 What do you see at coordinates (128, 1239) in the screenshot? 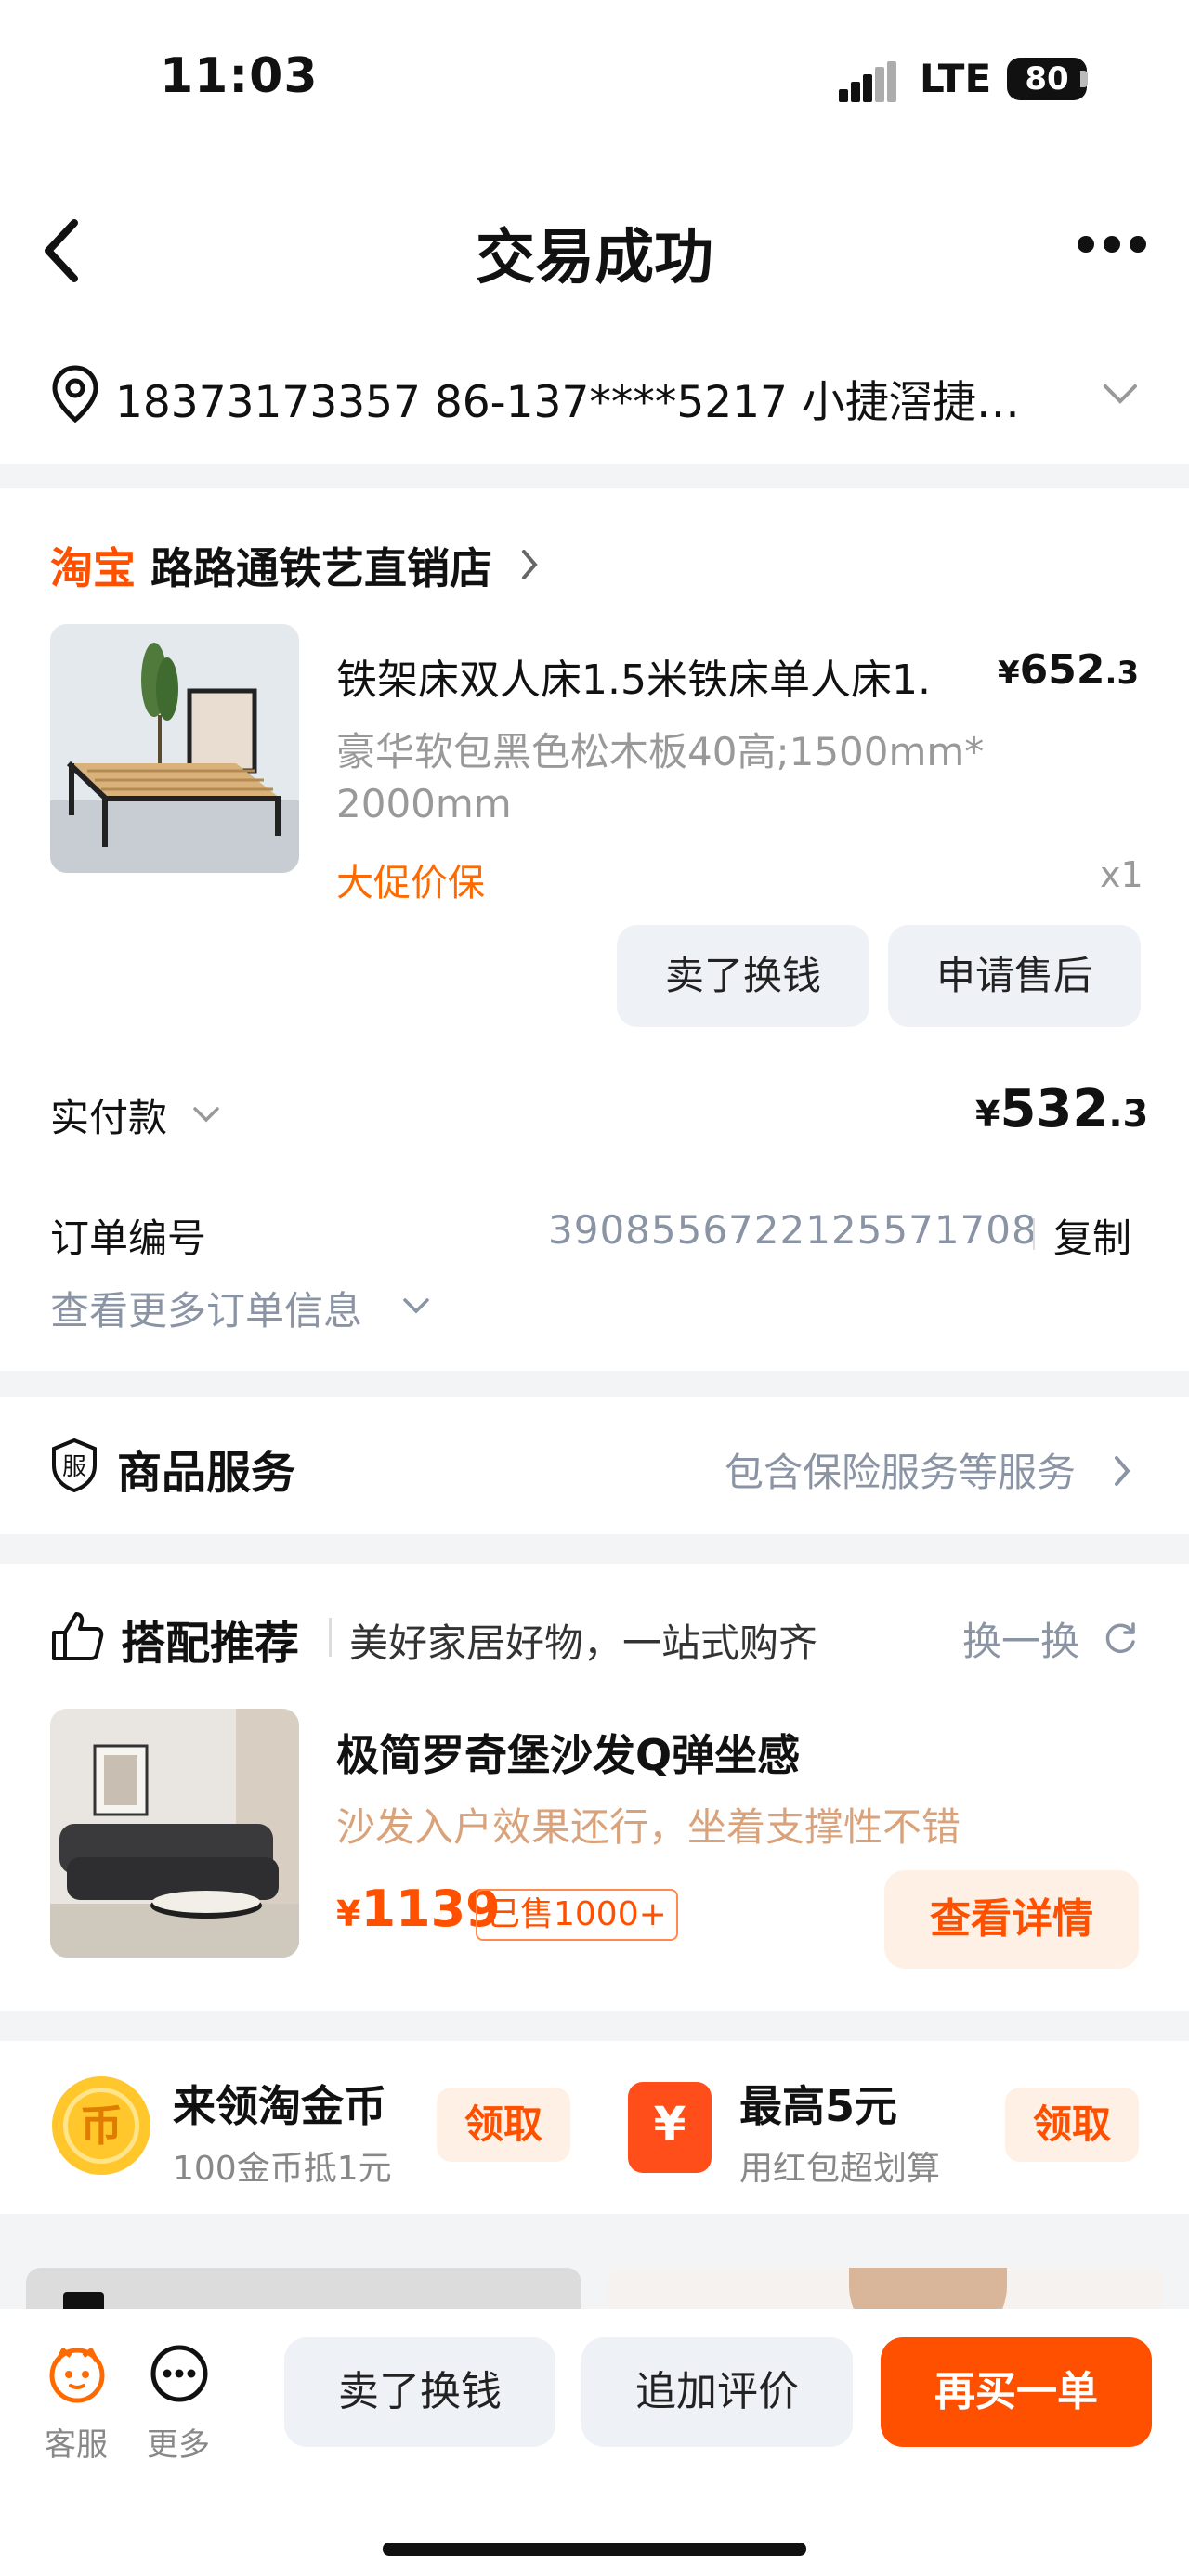
I see `order-number-label: 订单编号` at bounding box center [128, 1239].